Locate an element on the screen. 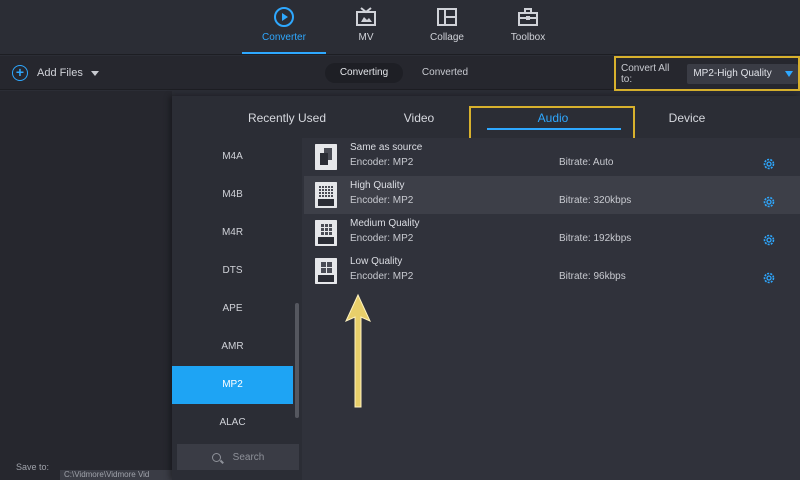 The width and height of the screenshot is (800, 480). preset-bitrate: Bitrate: 96kbps is located at coordinates (592, 276).